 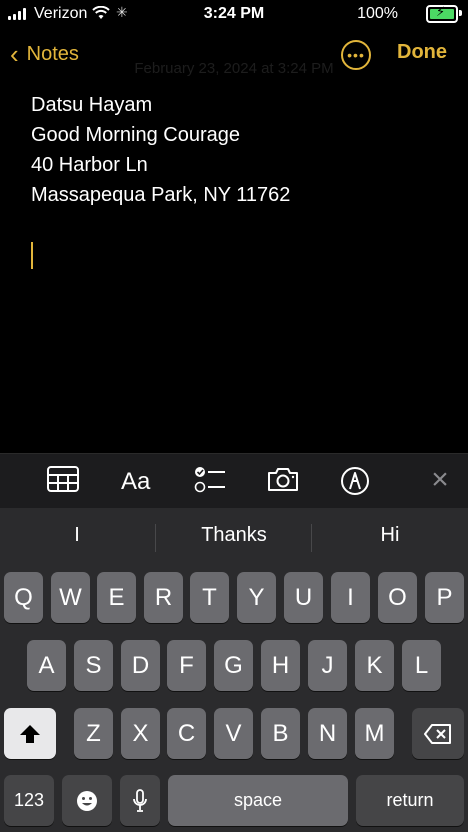 What do you see at coordinates (14, 54) in the screenshot?
I see `chevron-left-icon: ‹` at bounding box center [14, 54].